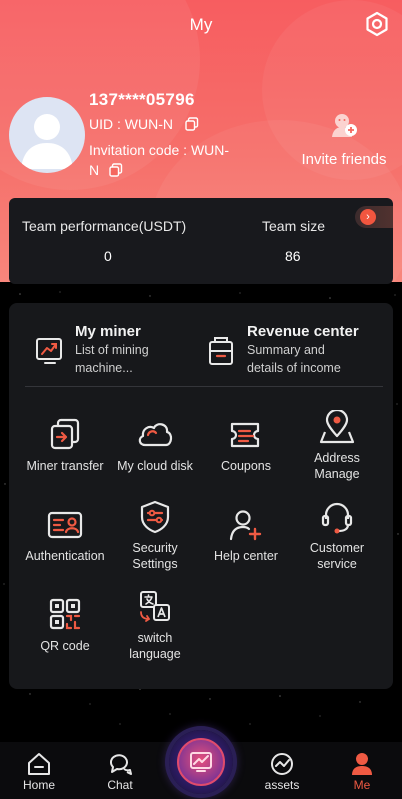  I want to click on nav-chat: Chat, so click(120, 772).